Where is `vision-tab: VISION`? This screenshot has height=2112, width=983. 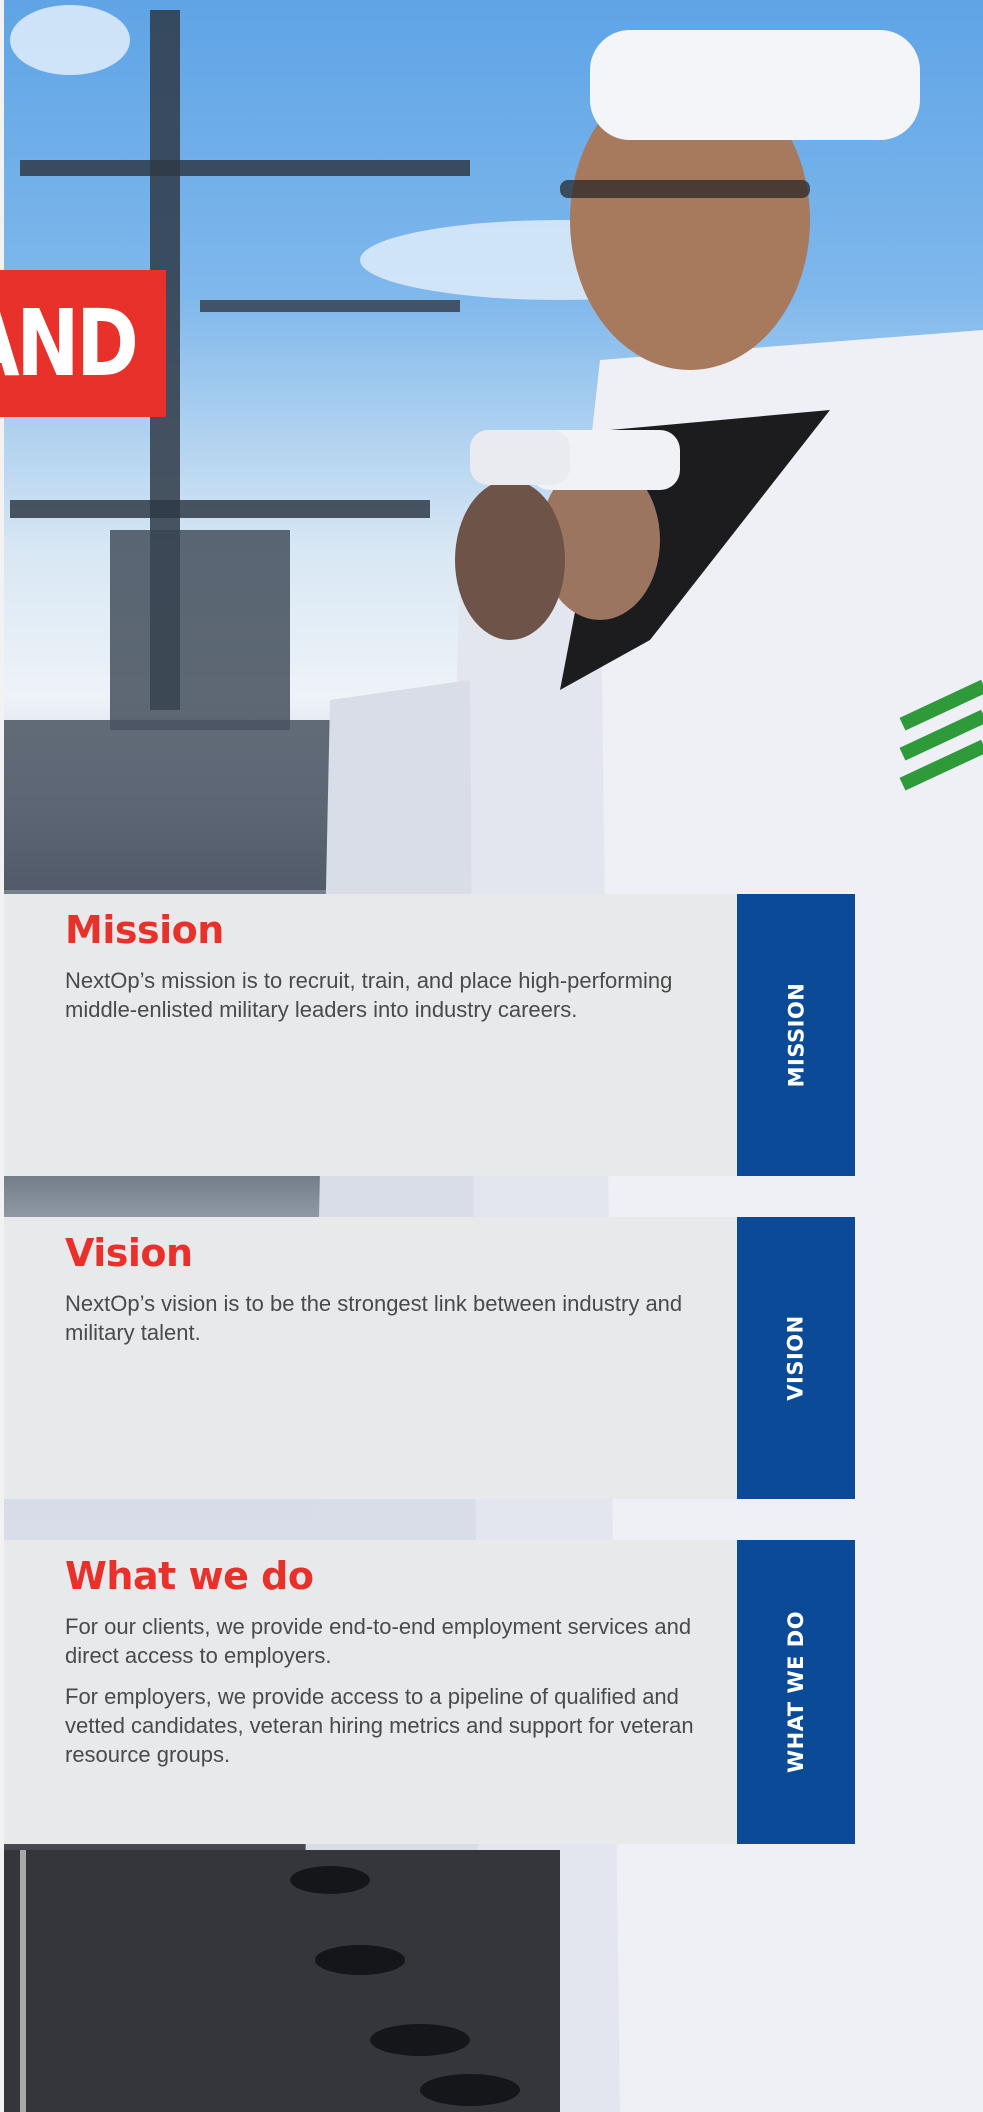
vision-tab: VISION is located at coordinates (796, 1358).